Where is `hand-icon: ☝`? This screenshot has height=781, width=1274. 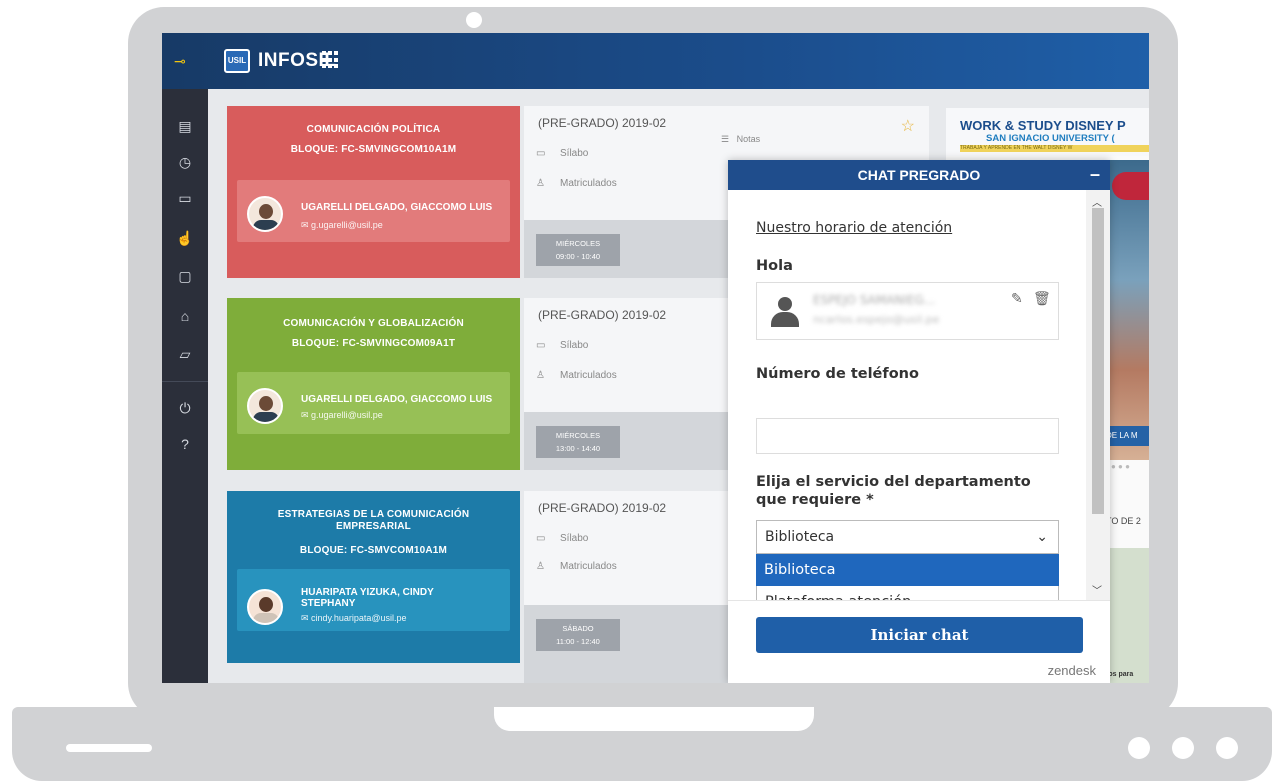 hand-icon: ☝ is located at coordinates (185, 238).